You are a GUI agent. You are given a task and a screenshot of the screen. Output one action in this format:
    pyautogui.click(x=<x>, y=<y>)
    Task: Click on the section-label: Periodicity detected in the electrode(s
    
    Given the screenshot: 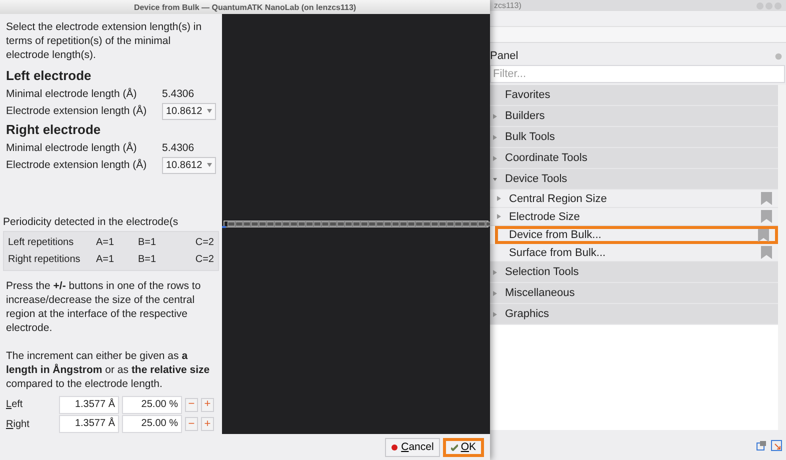 What is the action you would take?
    pyautogui.click(x=91, y=222)
    